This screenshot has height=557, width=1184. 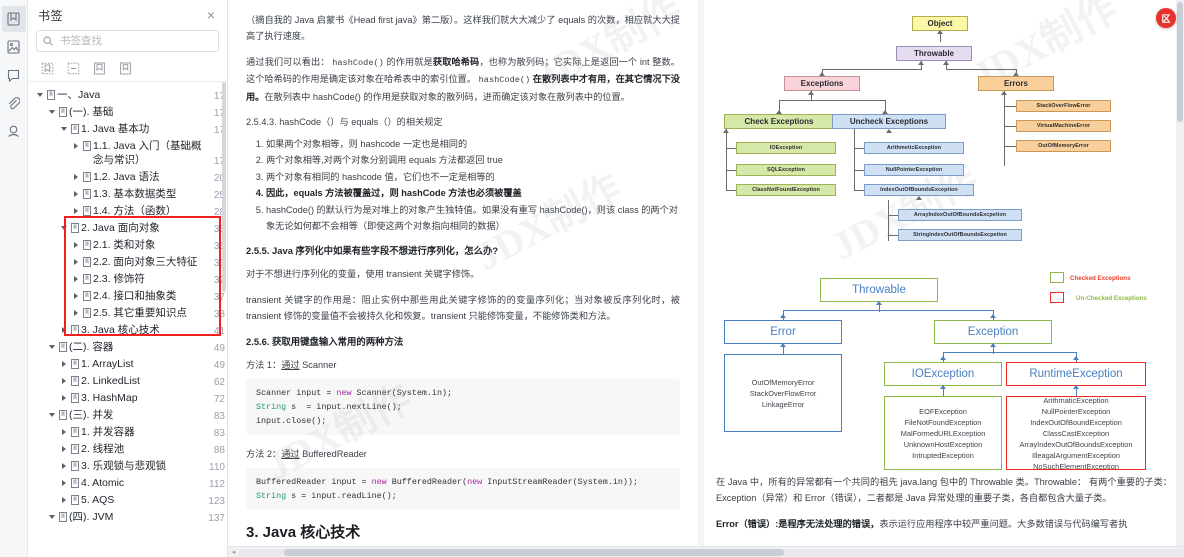 What do you see at coordinates (127, 128) in the screenshot?
I see `bookmark-tree-item: 1. Java 基本功 17` at bounding box center [127, 128].